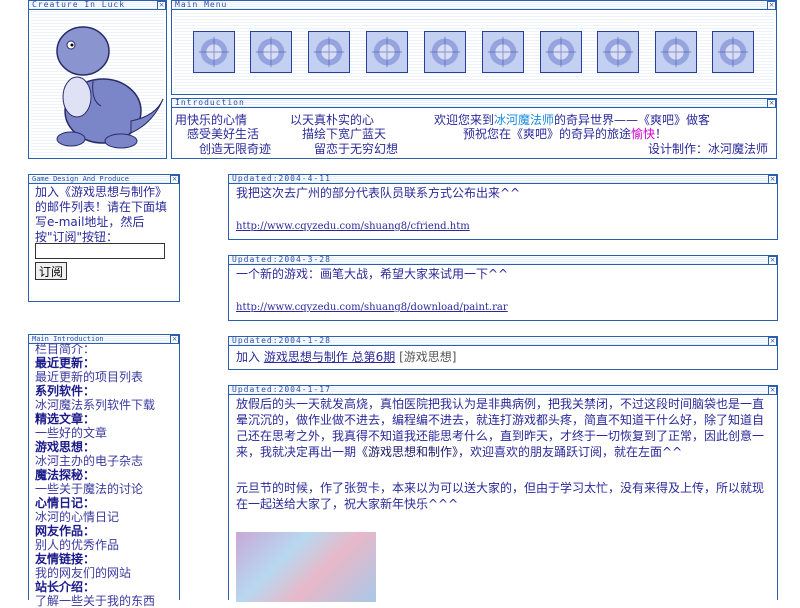  What do you see at coordinates (329, 357) in the screenshot?
I see `post-link: 游戏思想与制作 总第6期` at bounding box center [329, 357].